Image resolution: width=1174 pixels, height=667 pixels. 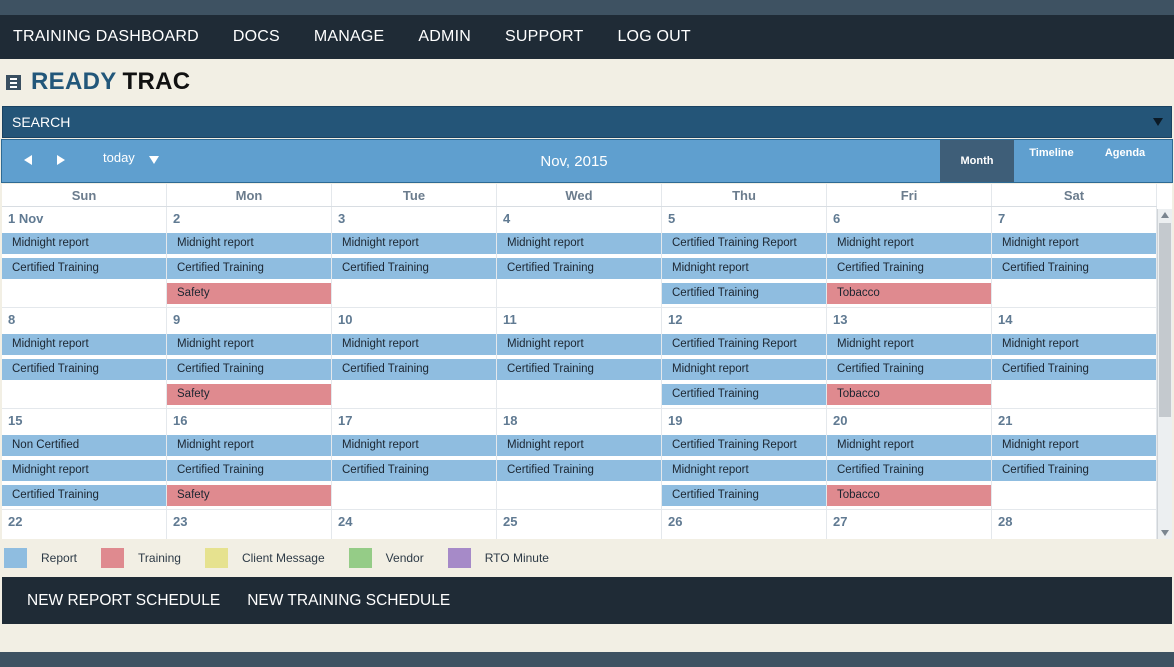 I want to click on day-number: 12, so click(x=675, y=319).